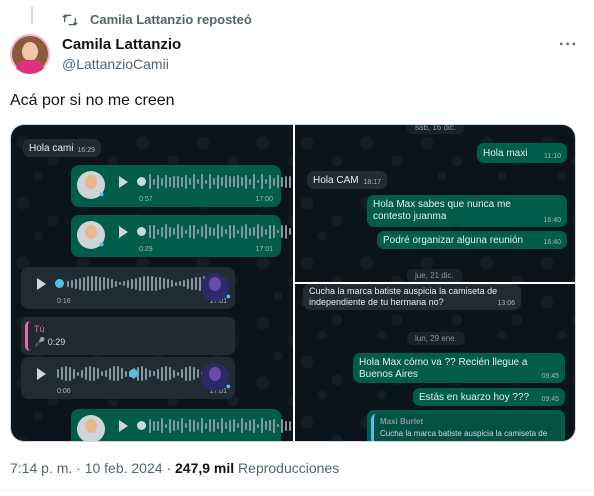 This screenshot has width=594, height=496. I want to click on author-handle: @LattanzioCamii, so click(115, 64).